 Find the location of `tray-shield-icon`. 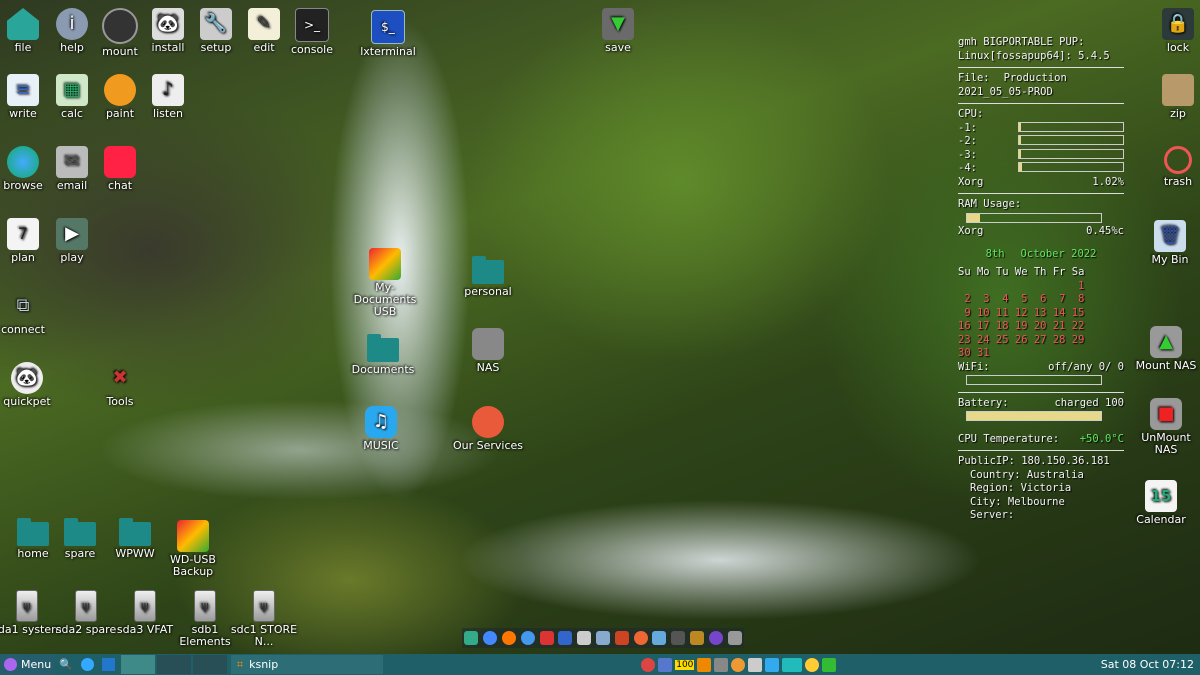

tray-shield-icon is located at coordinates (829, 664).